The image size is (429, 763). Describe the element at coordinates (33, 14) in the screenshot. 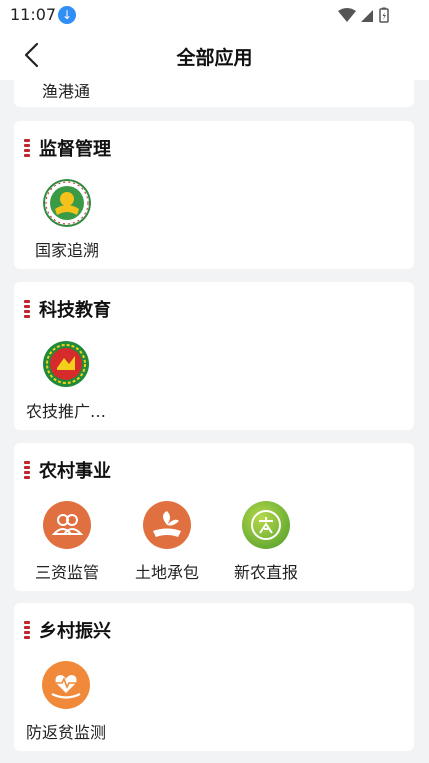

I see `status-time: 11:07` at that location.